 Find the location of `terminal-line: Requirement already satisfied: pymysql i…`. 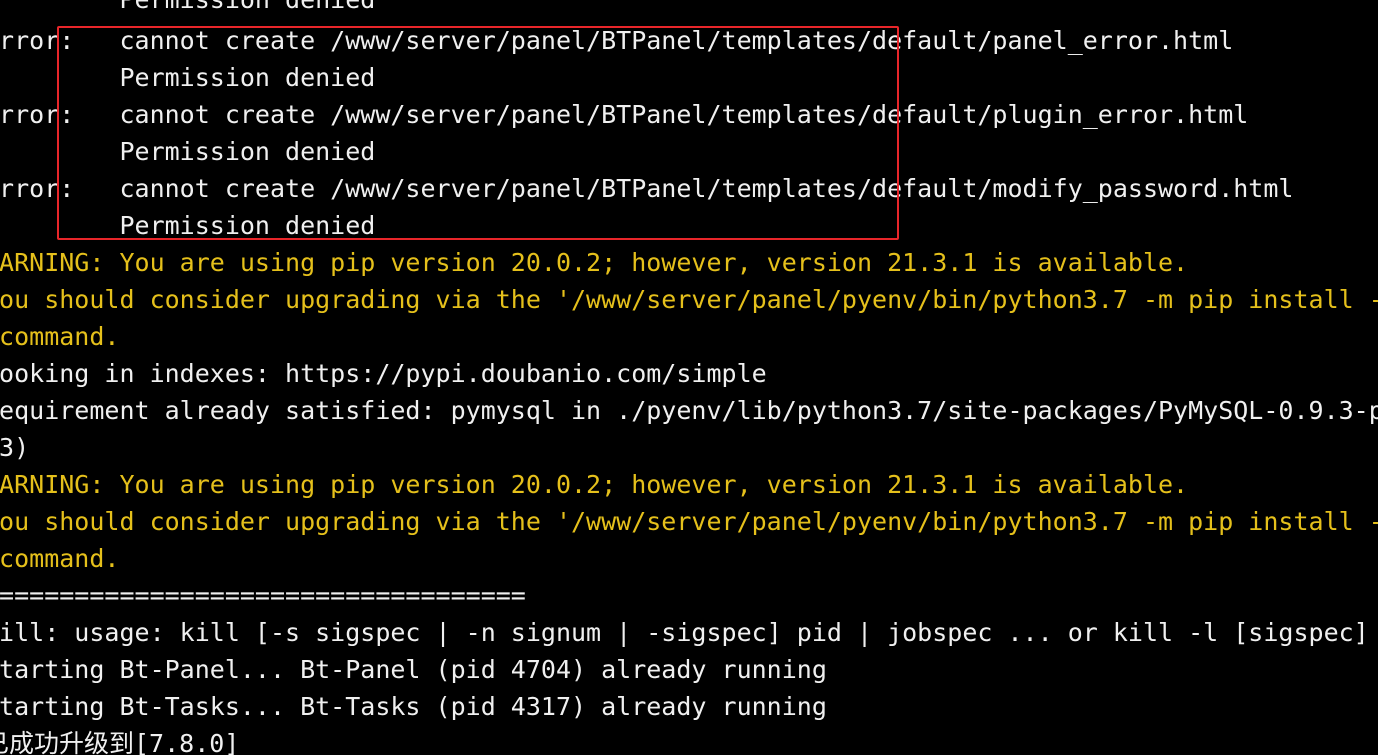

terminal-line: Requirement already satisfied: pymysql i… is located at coordinates (689, 410).